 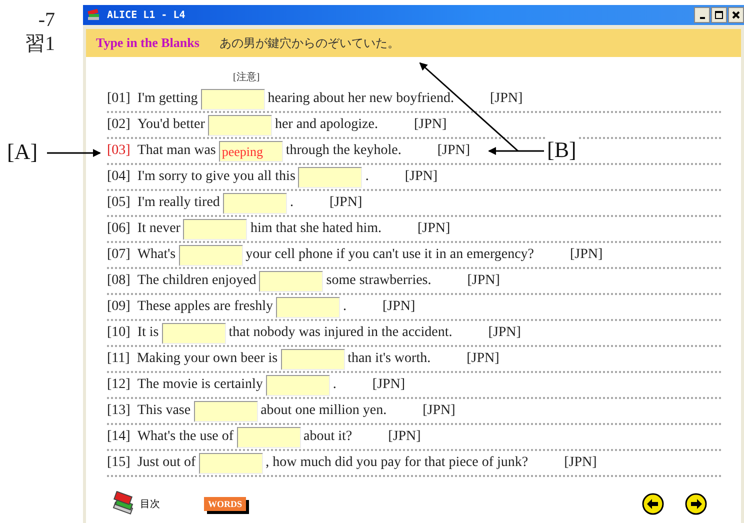 What do you see at coordinates (178, 203) in the screenshot?
I see `sentence-text: I'm really tired` at bounding box center [178, 203].